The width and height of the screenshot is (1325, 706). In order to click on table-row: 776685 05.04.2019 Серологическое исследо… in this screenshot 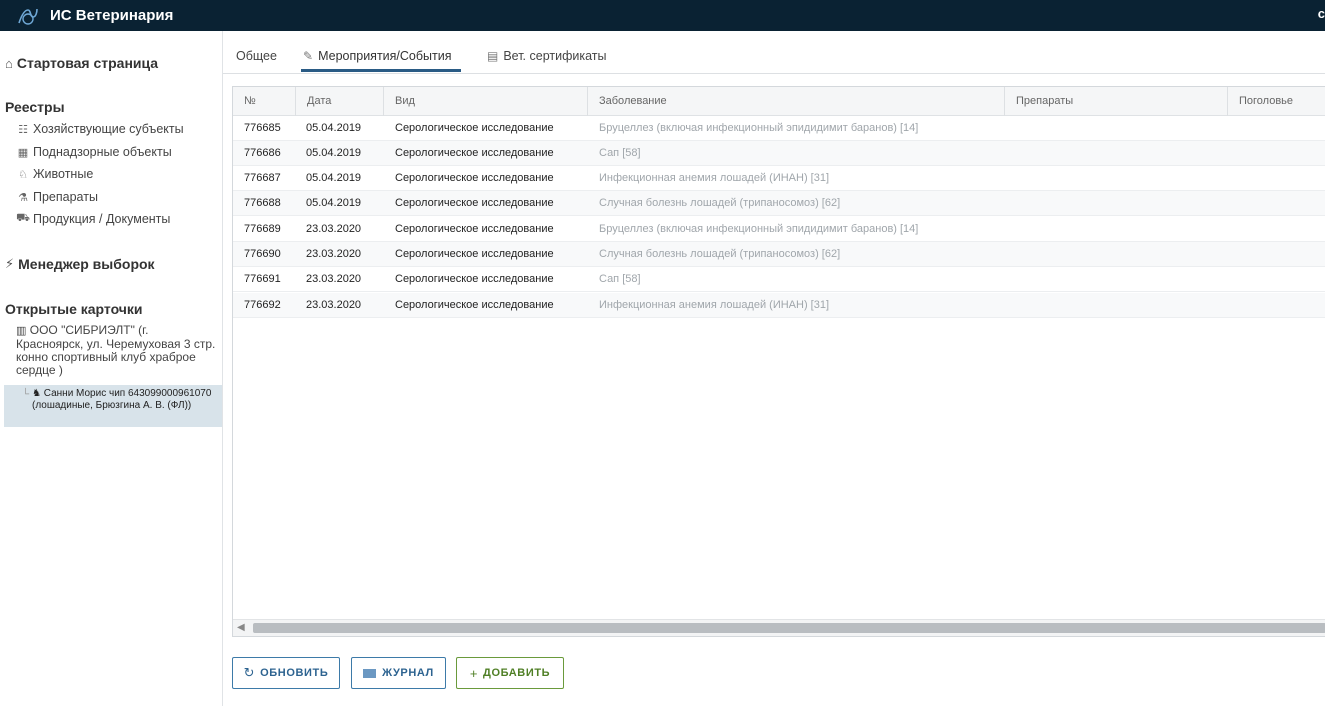, I will do `click(779, 128)`.